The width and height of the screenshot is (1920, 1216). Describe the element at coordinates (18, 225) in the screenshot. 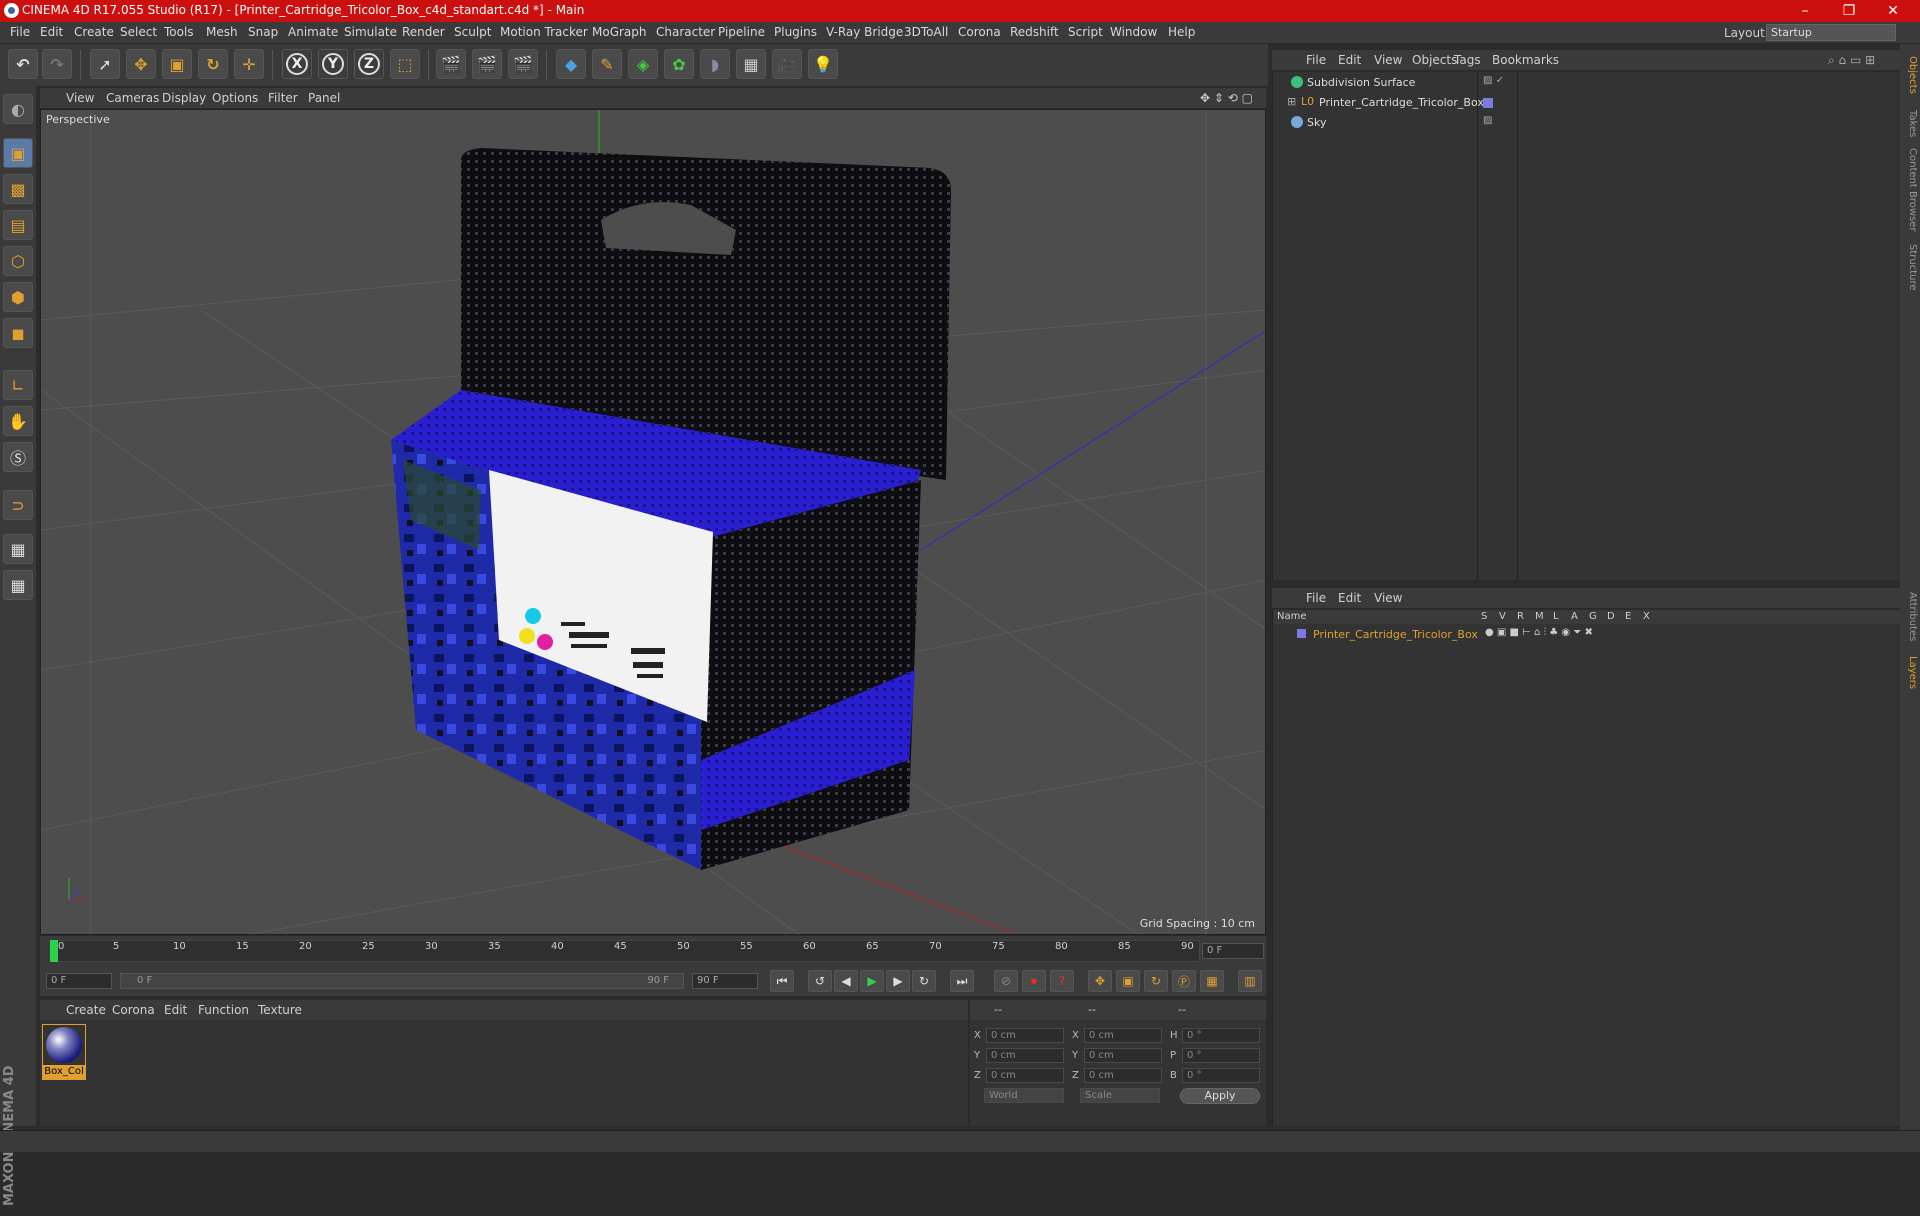

I see `workplane-mode-icon: ▤` at that location.